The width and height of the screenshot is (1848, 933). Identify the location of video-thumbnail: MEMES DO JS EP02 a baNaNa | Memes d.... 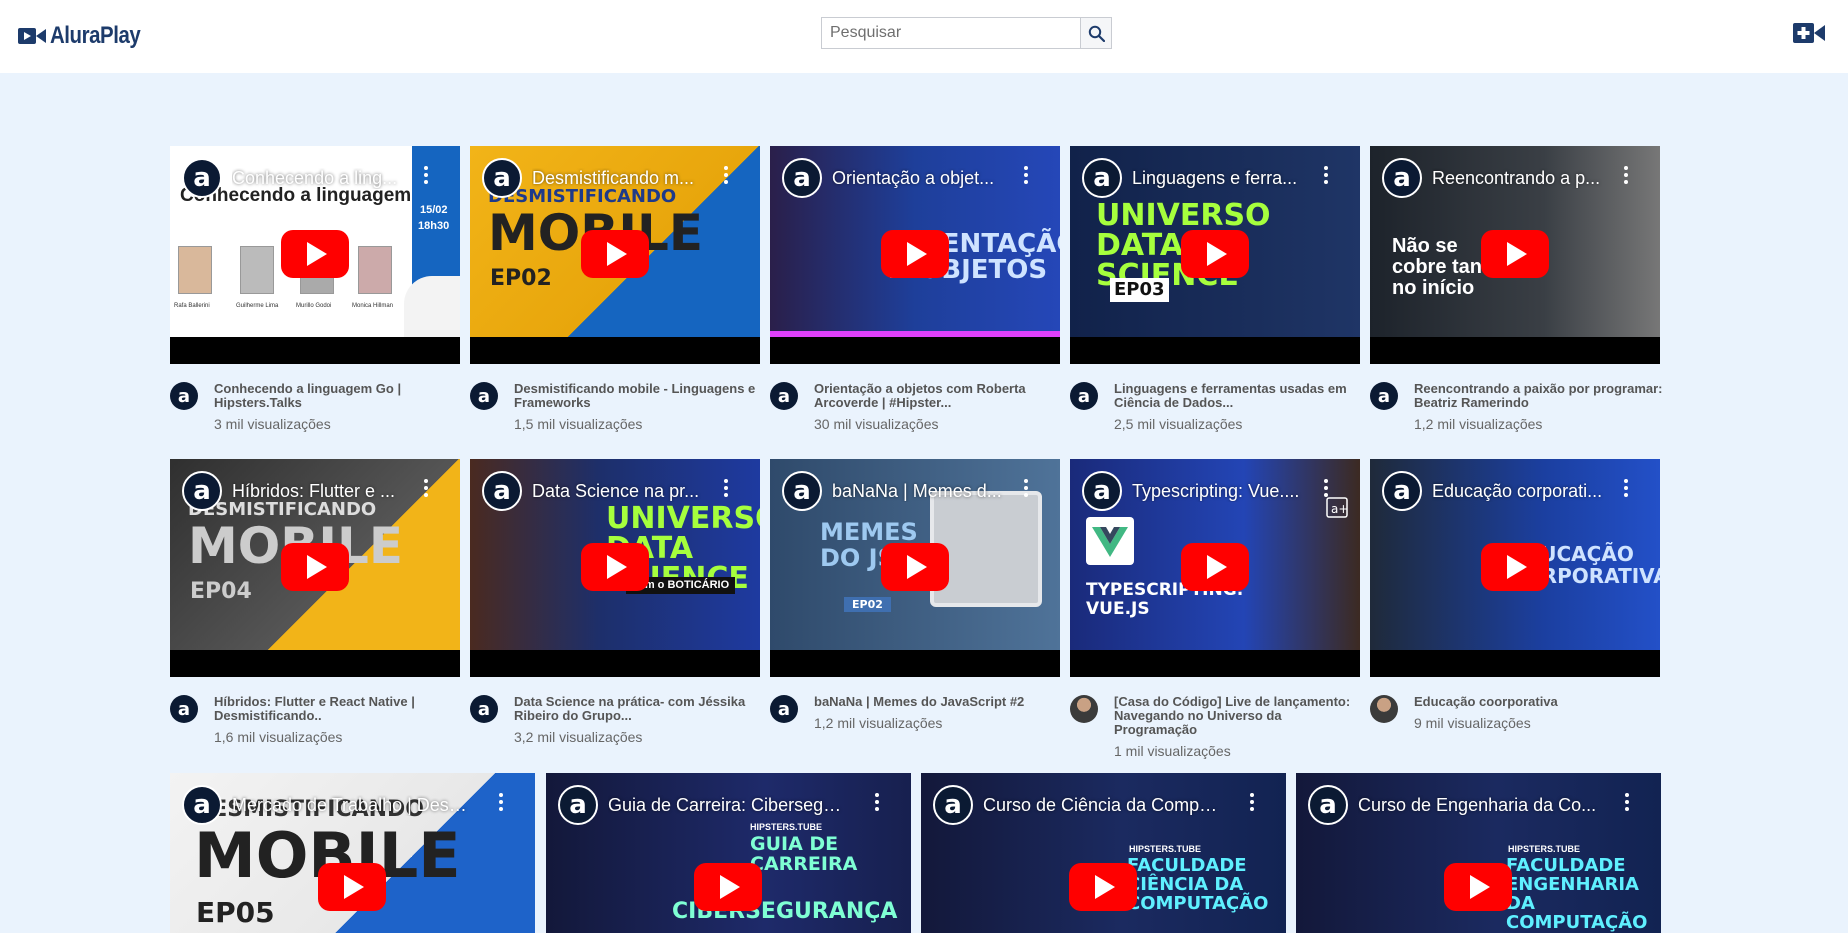
(915, 568).